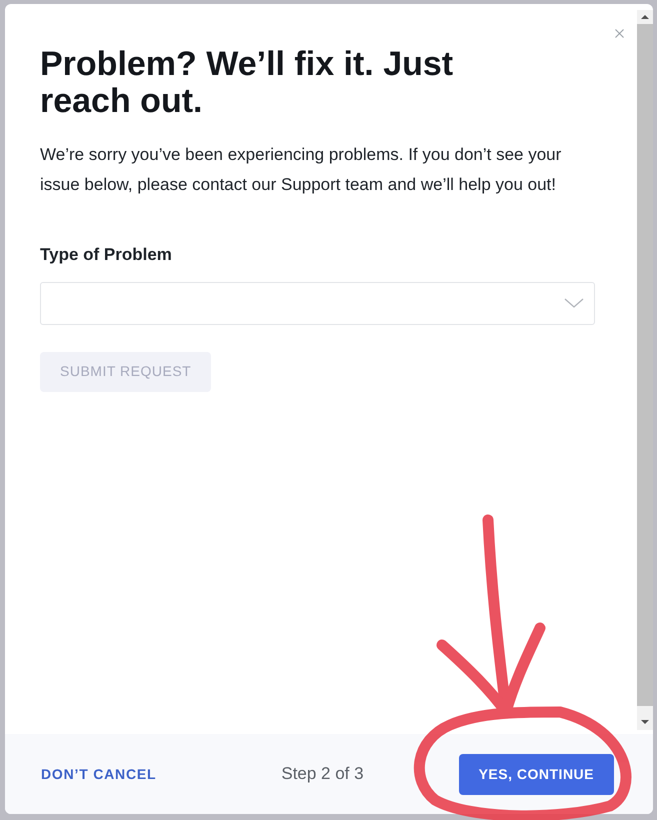 The height and width of the screenshot is (820, 657). I want to click on dialog-title: Problem? We’ll fix it. Just reach out., so click(247, 83).